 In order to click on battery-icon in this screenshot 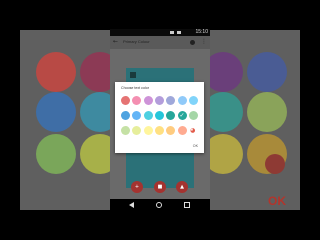, I will do `click(179, 32)`.